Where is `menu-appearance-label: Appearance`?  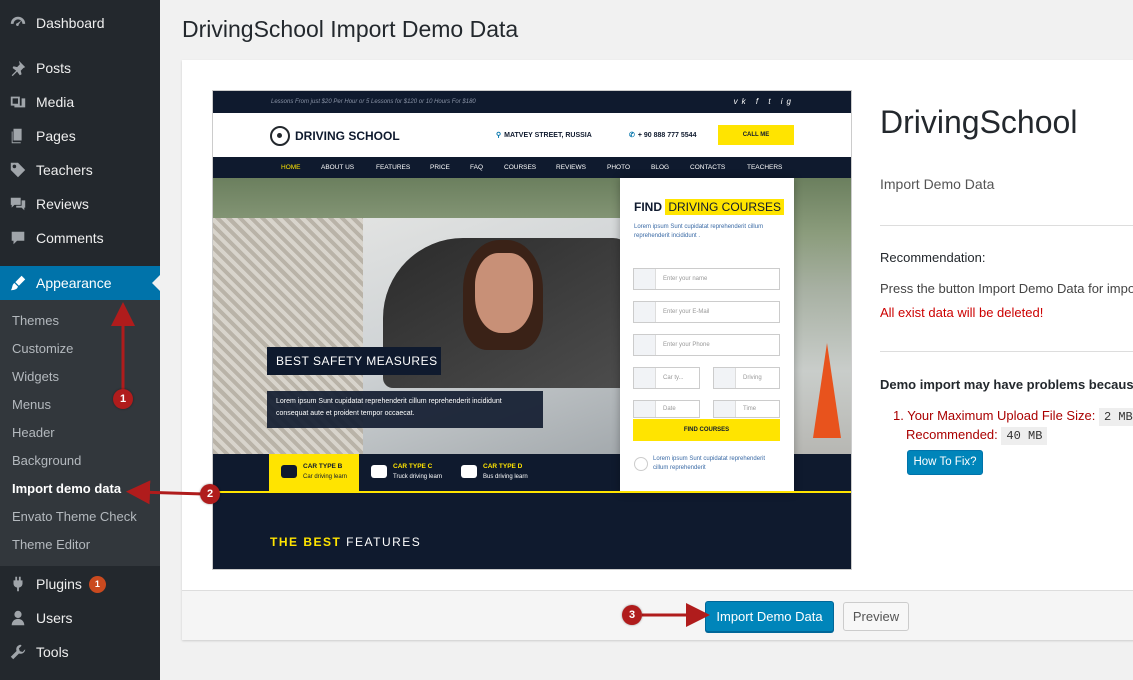 menu-appearance-label: Appearance is located at coordinates (74, 283).